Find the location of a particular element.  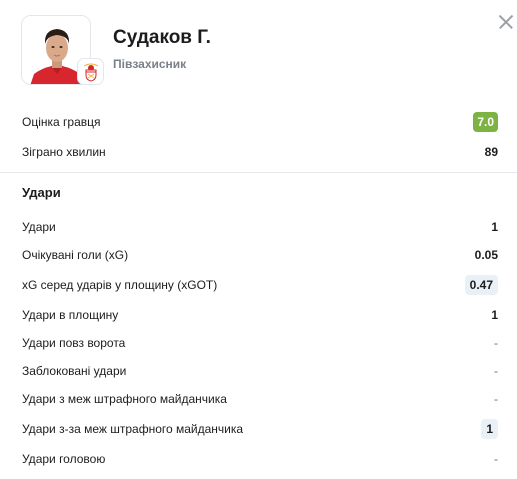

club-crest-icon is located at coordinates (90, 71).